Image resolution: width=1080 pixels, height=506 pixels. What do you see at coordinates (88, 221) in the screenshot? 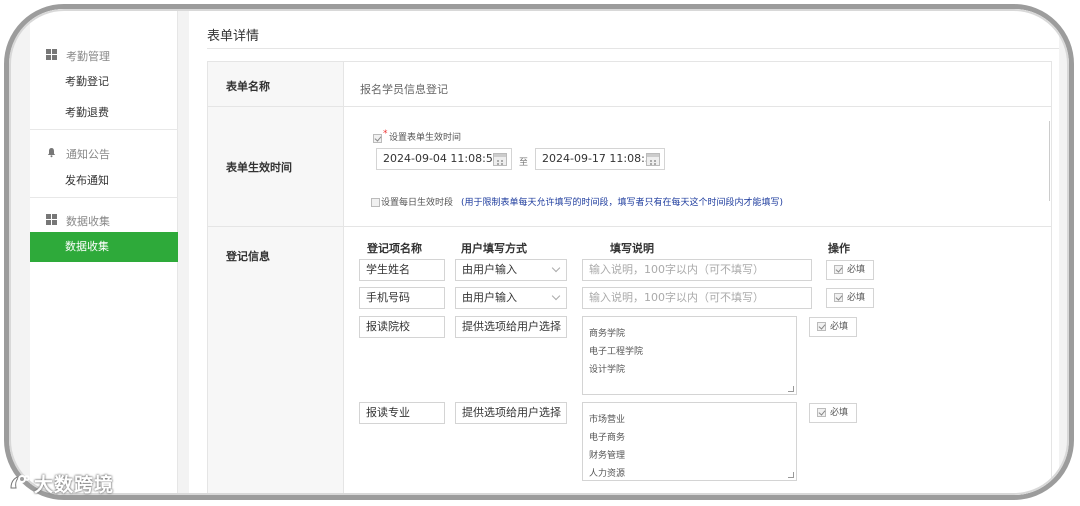
I see `sidebar-group-label: 数据收集` at bounding box center [88, 221].